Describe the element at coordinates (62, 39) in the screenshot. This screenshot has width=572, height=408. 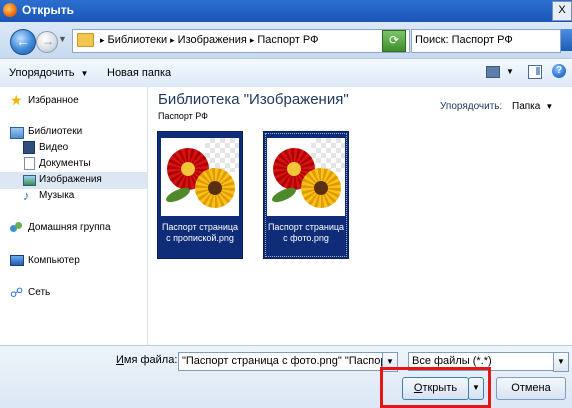
I see `recent-locations-dropdown: ▼` at that location.